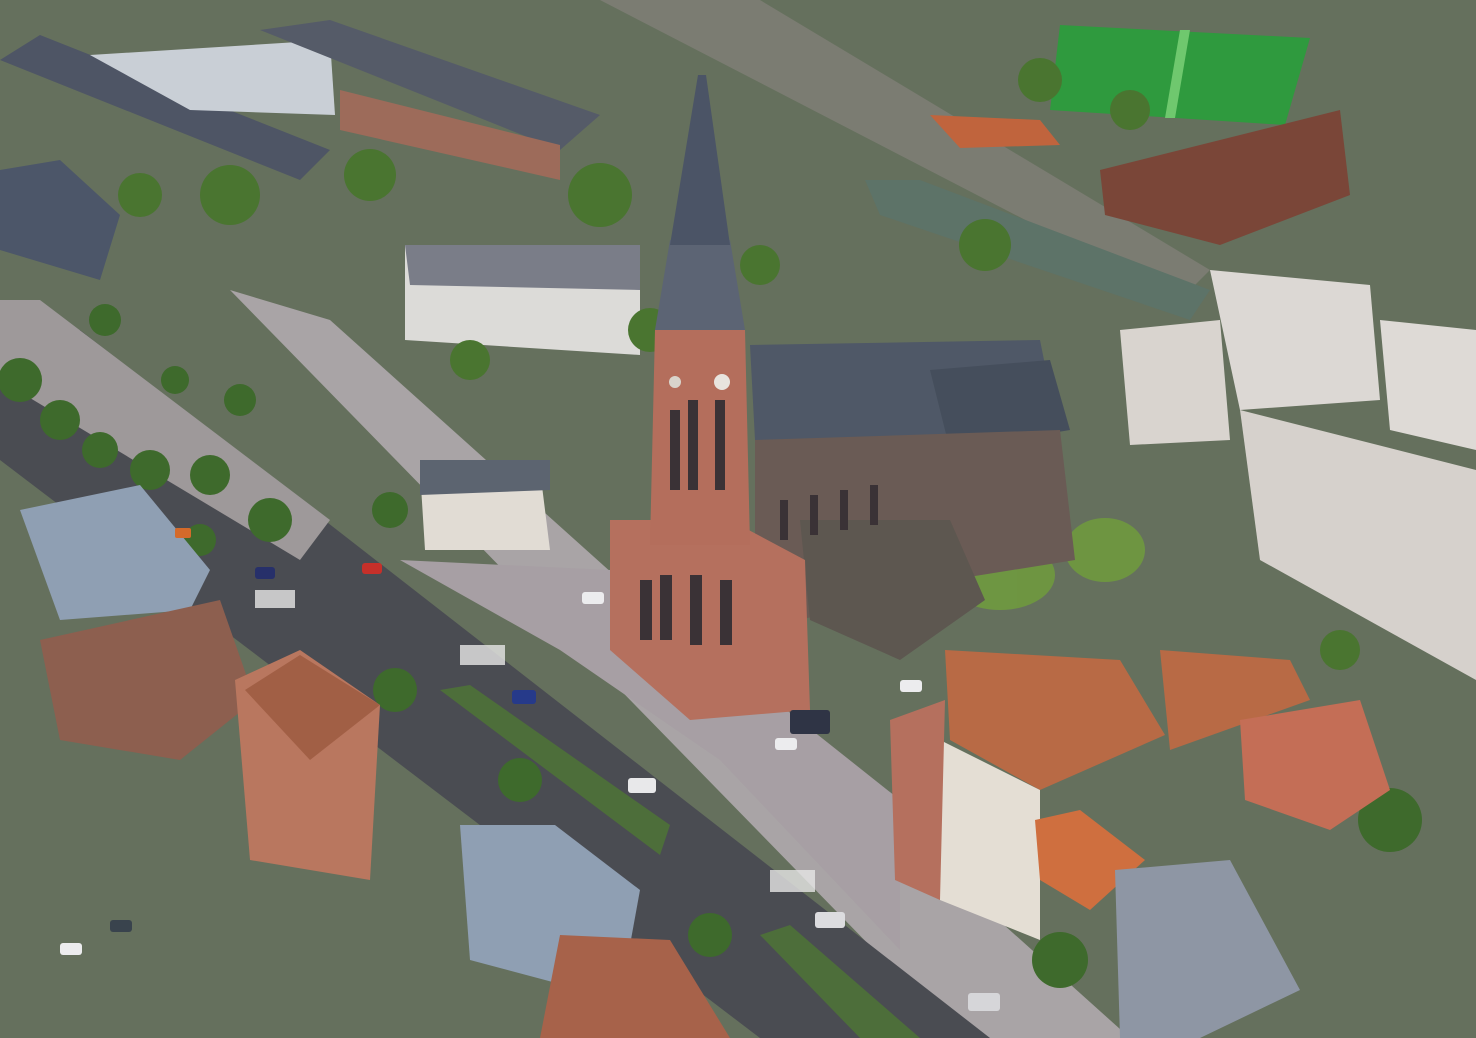 This screenshot has width=1476, height=1038. What do you see at coordinates (675, 382) in the screenshot?
I see `church-clock-side` at bounding box center [675, 382].